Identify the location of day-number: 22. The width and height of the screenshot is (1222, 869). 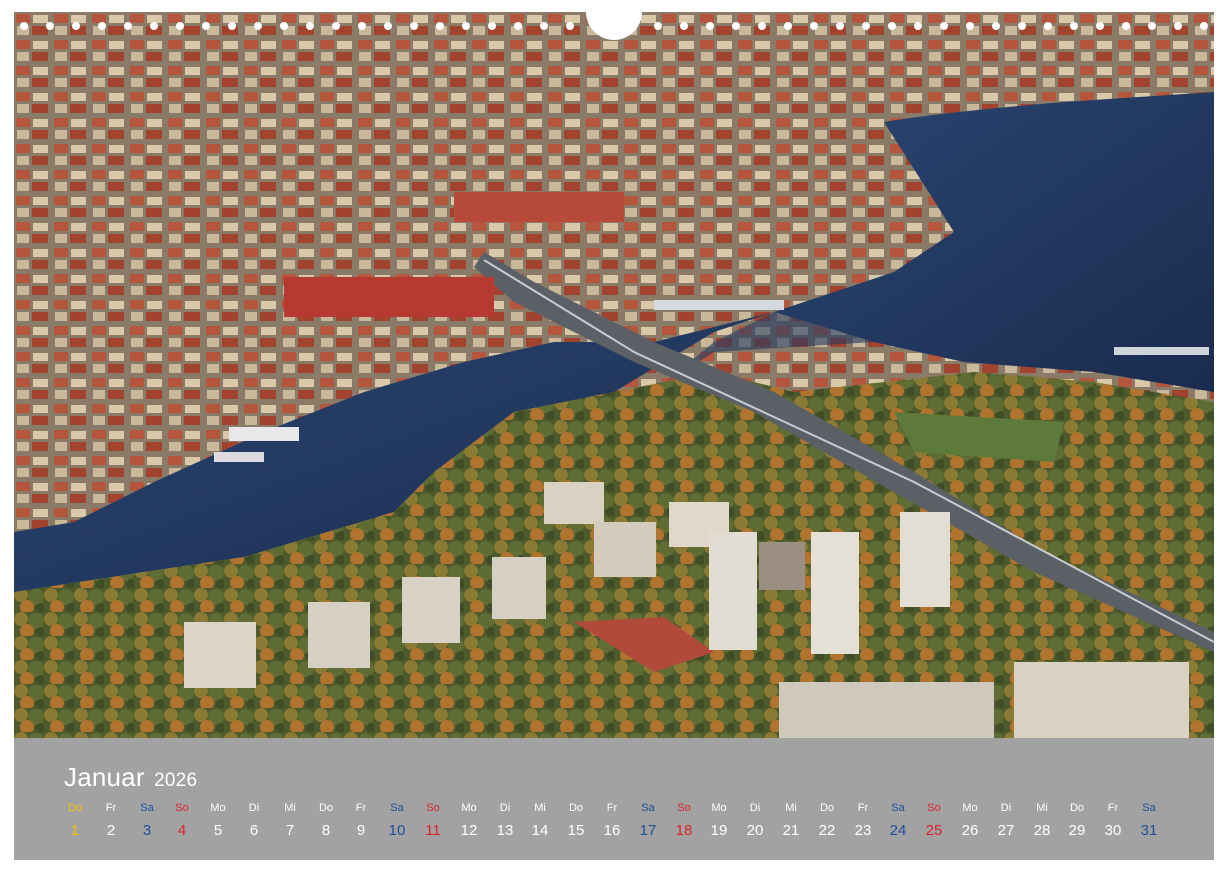
(827, 830).